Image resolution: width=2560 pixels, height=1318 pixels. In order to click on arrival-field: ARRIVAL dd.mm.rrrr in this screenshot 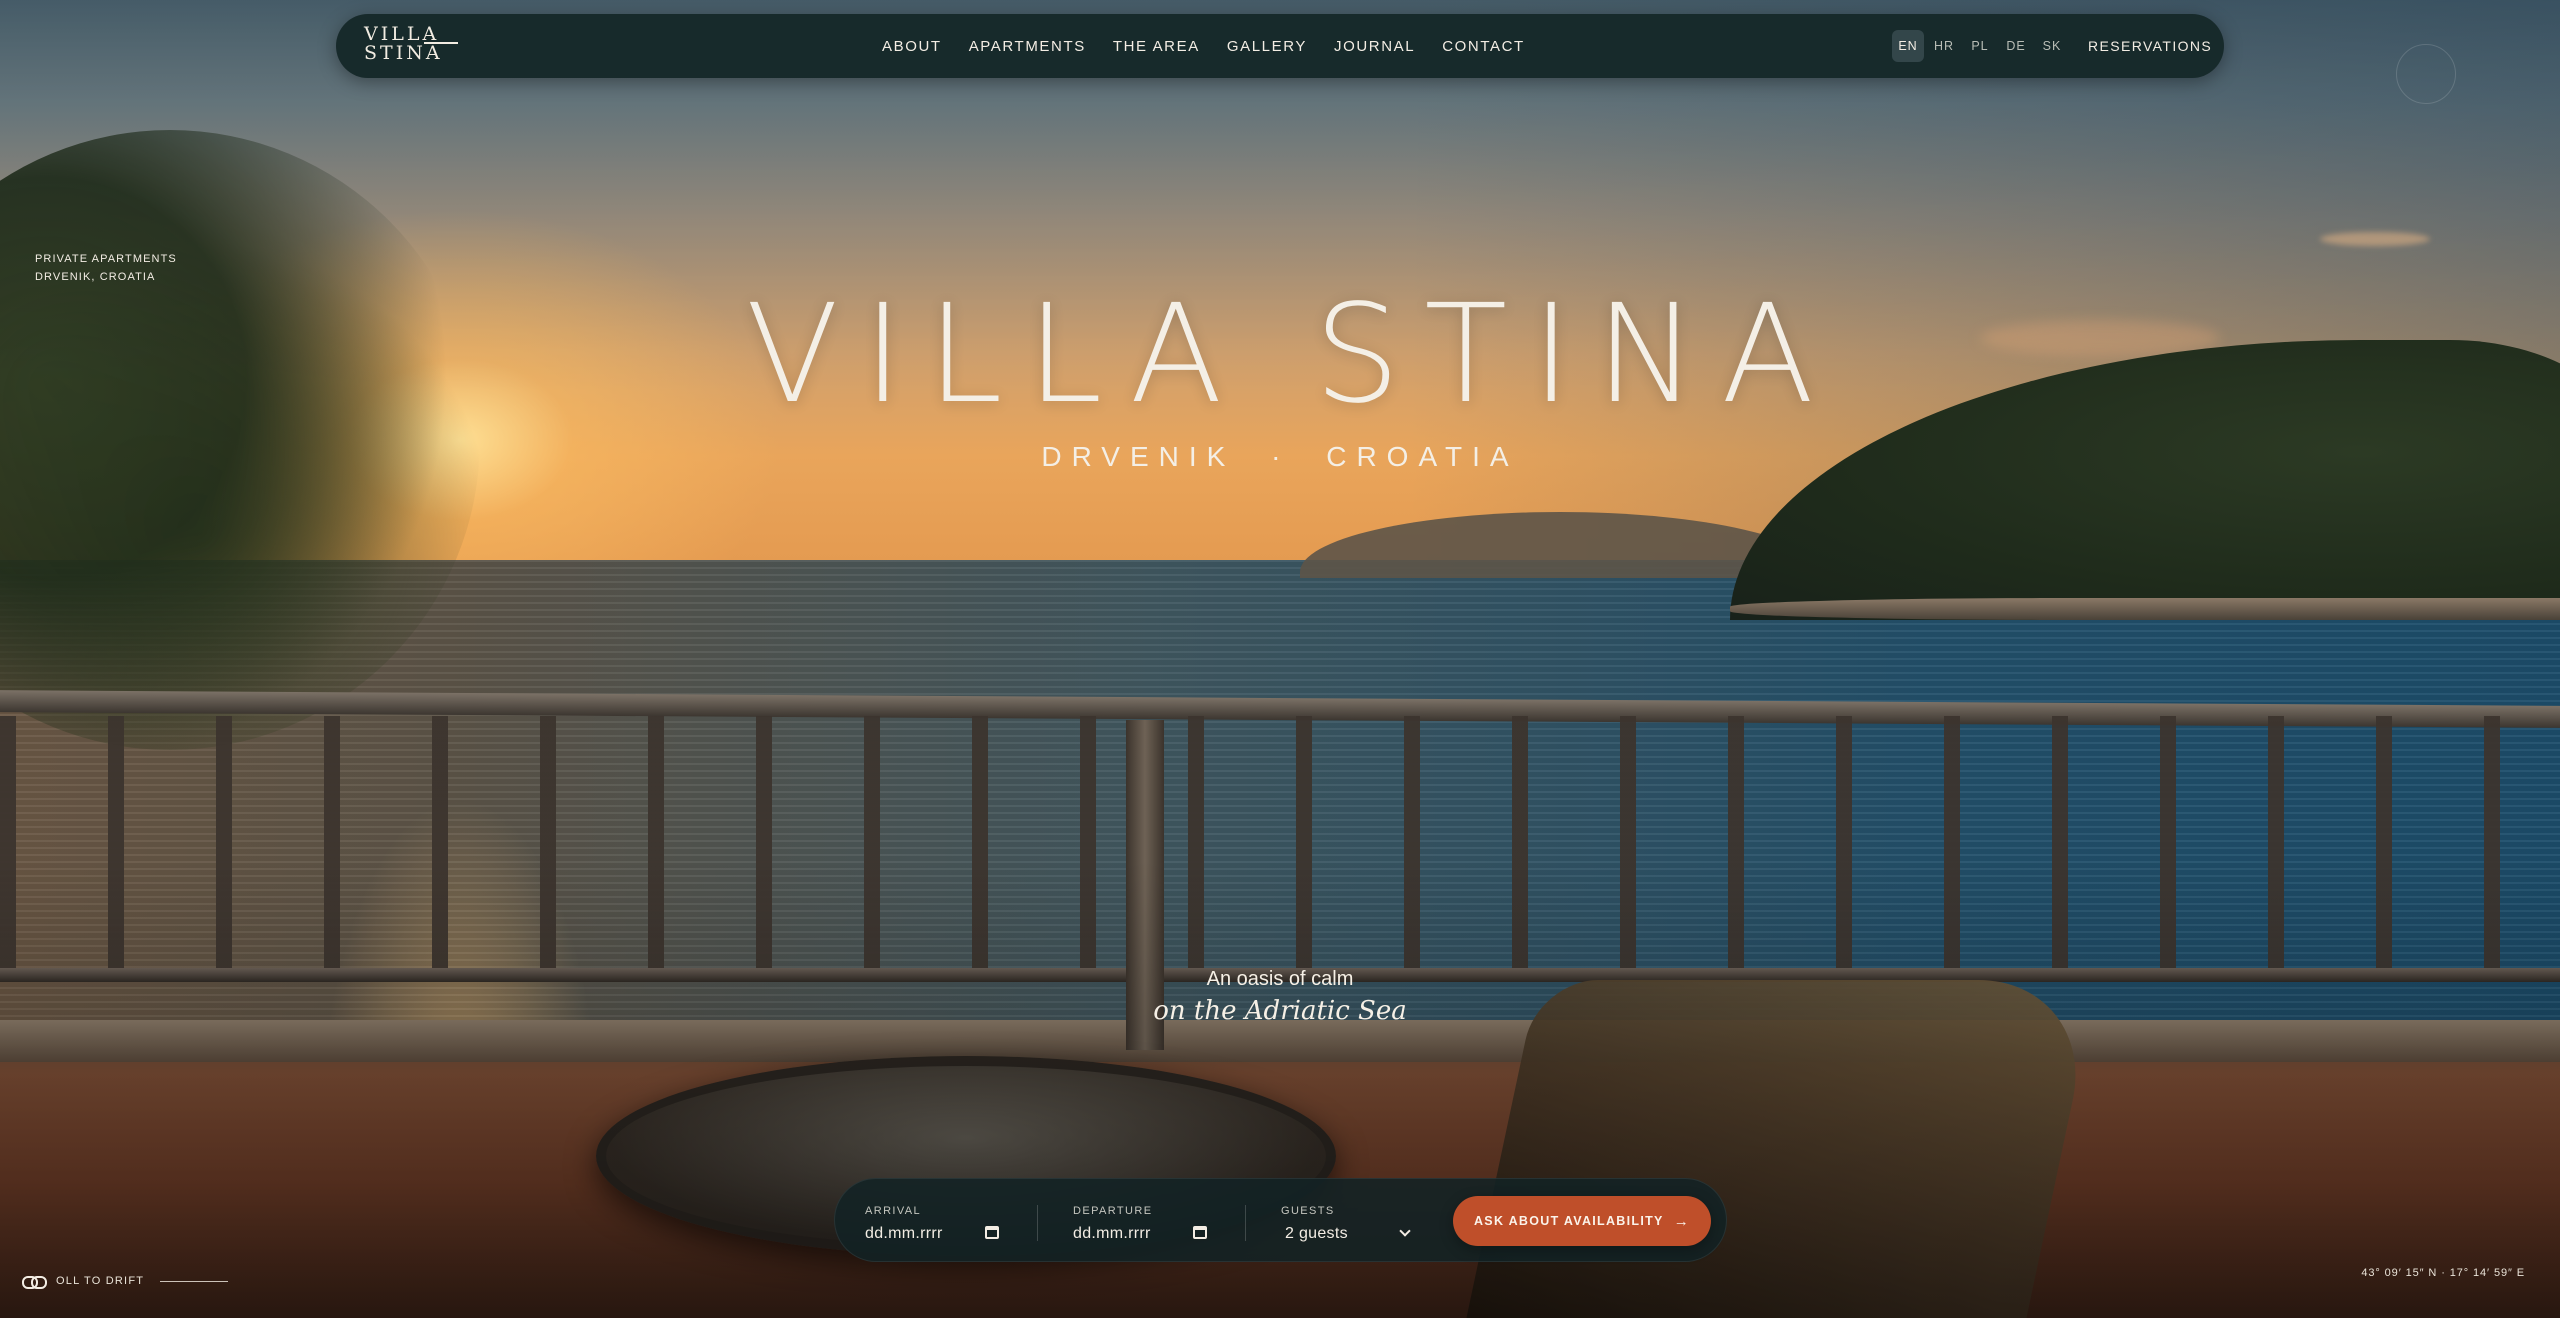, I will do `click(940, 1221)`.